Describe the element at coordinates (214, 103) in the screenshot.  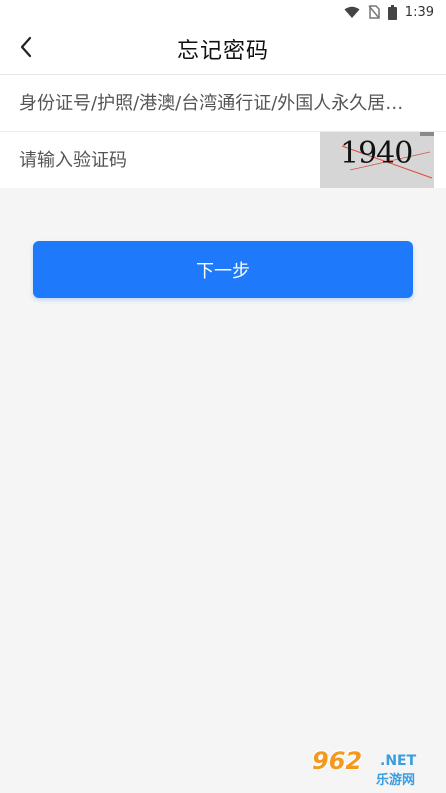
I see `id-number-input` at that location.